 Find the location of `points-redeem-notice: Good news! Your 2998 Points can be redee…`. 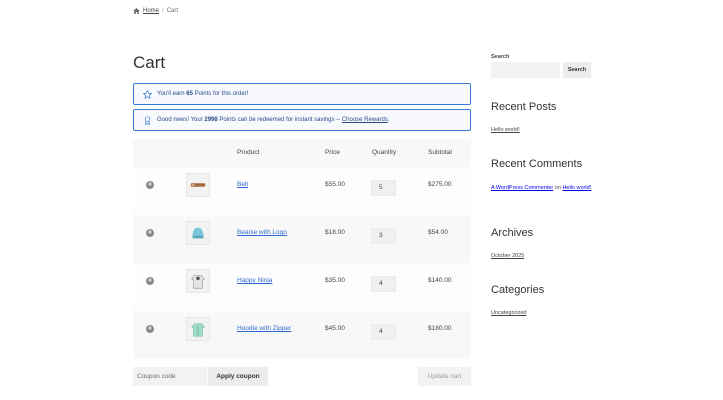

points-redeem-notice: Good news! Your 2998 Points can be redee… is located at coordinates (302, 120).